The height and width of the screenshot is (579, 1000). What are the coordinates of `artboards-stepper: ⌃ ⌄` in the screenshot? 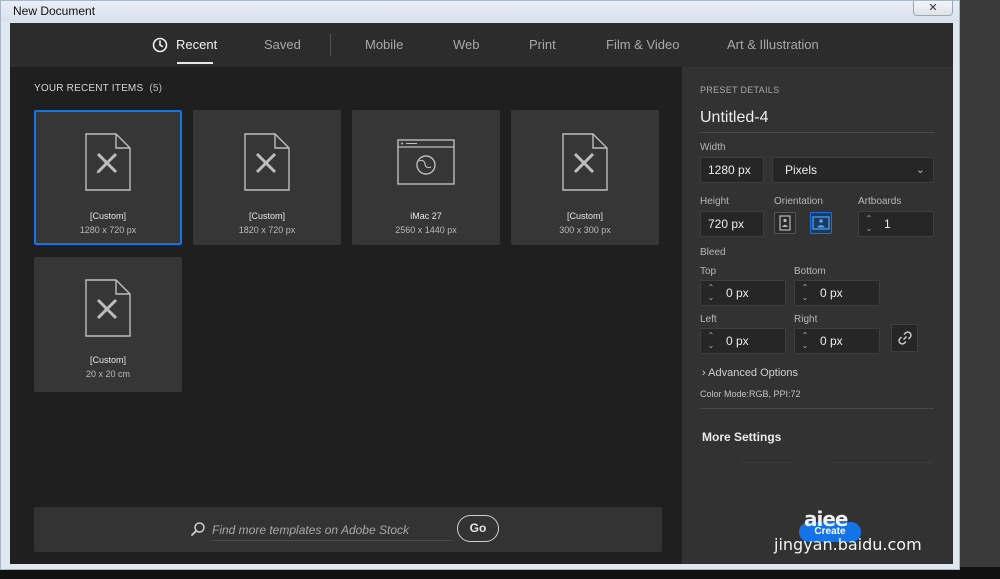 It's located at (869, 224).